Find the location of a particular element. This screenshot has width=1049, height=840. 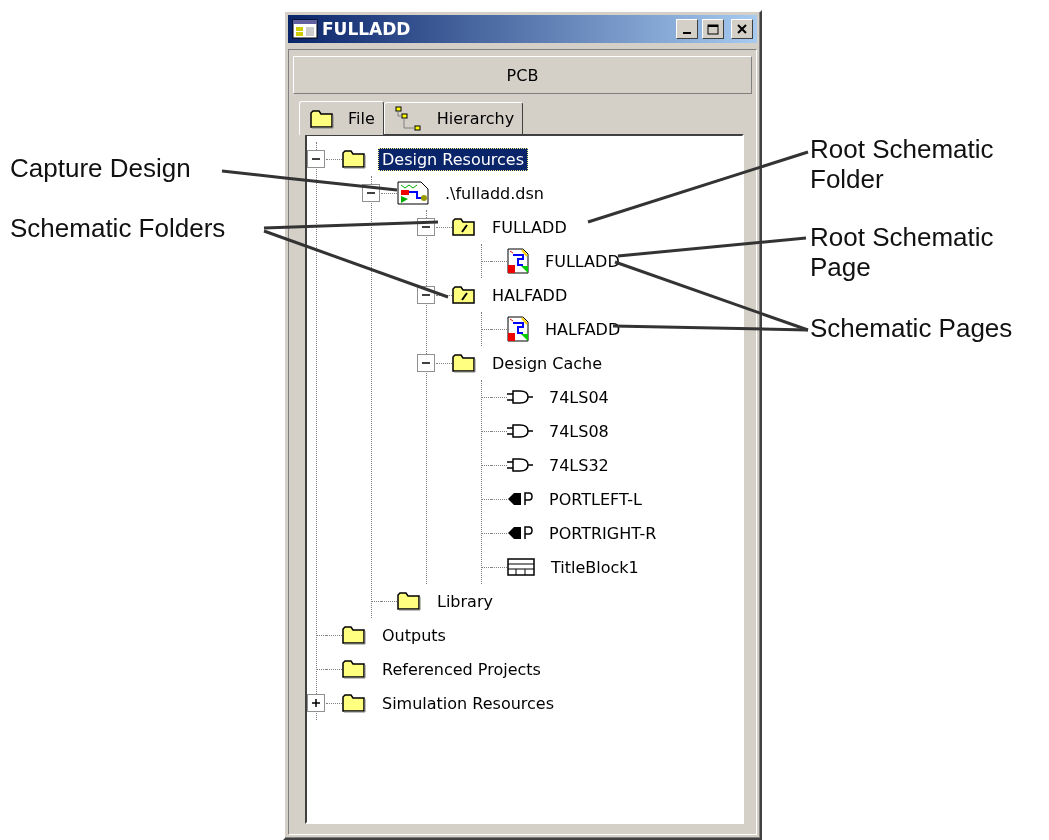

callout-label: Schematic Pages is located at coordinates (911, 328).